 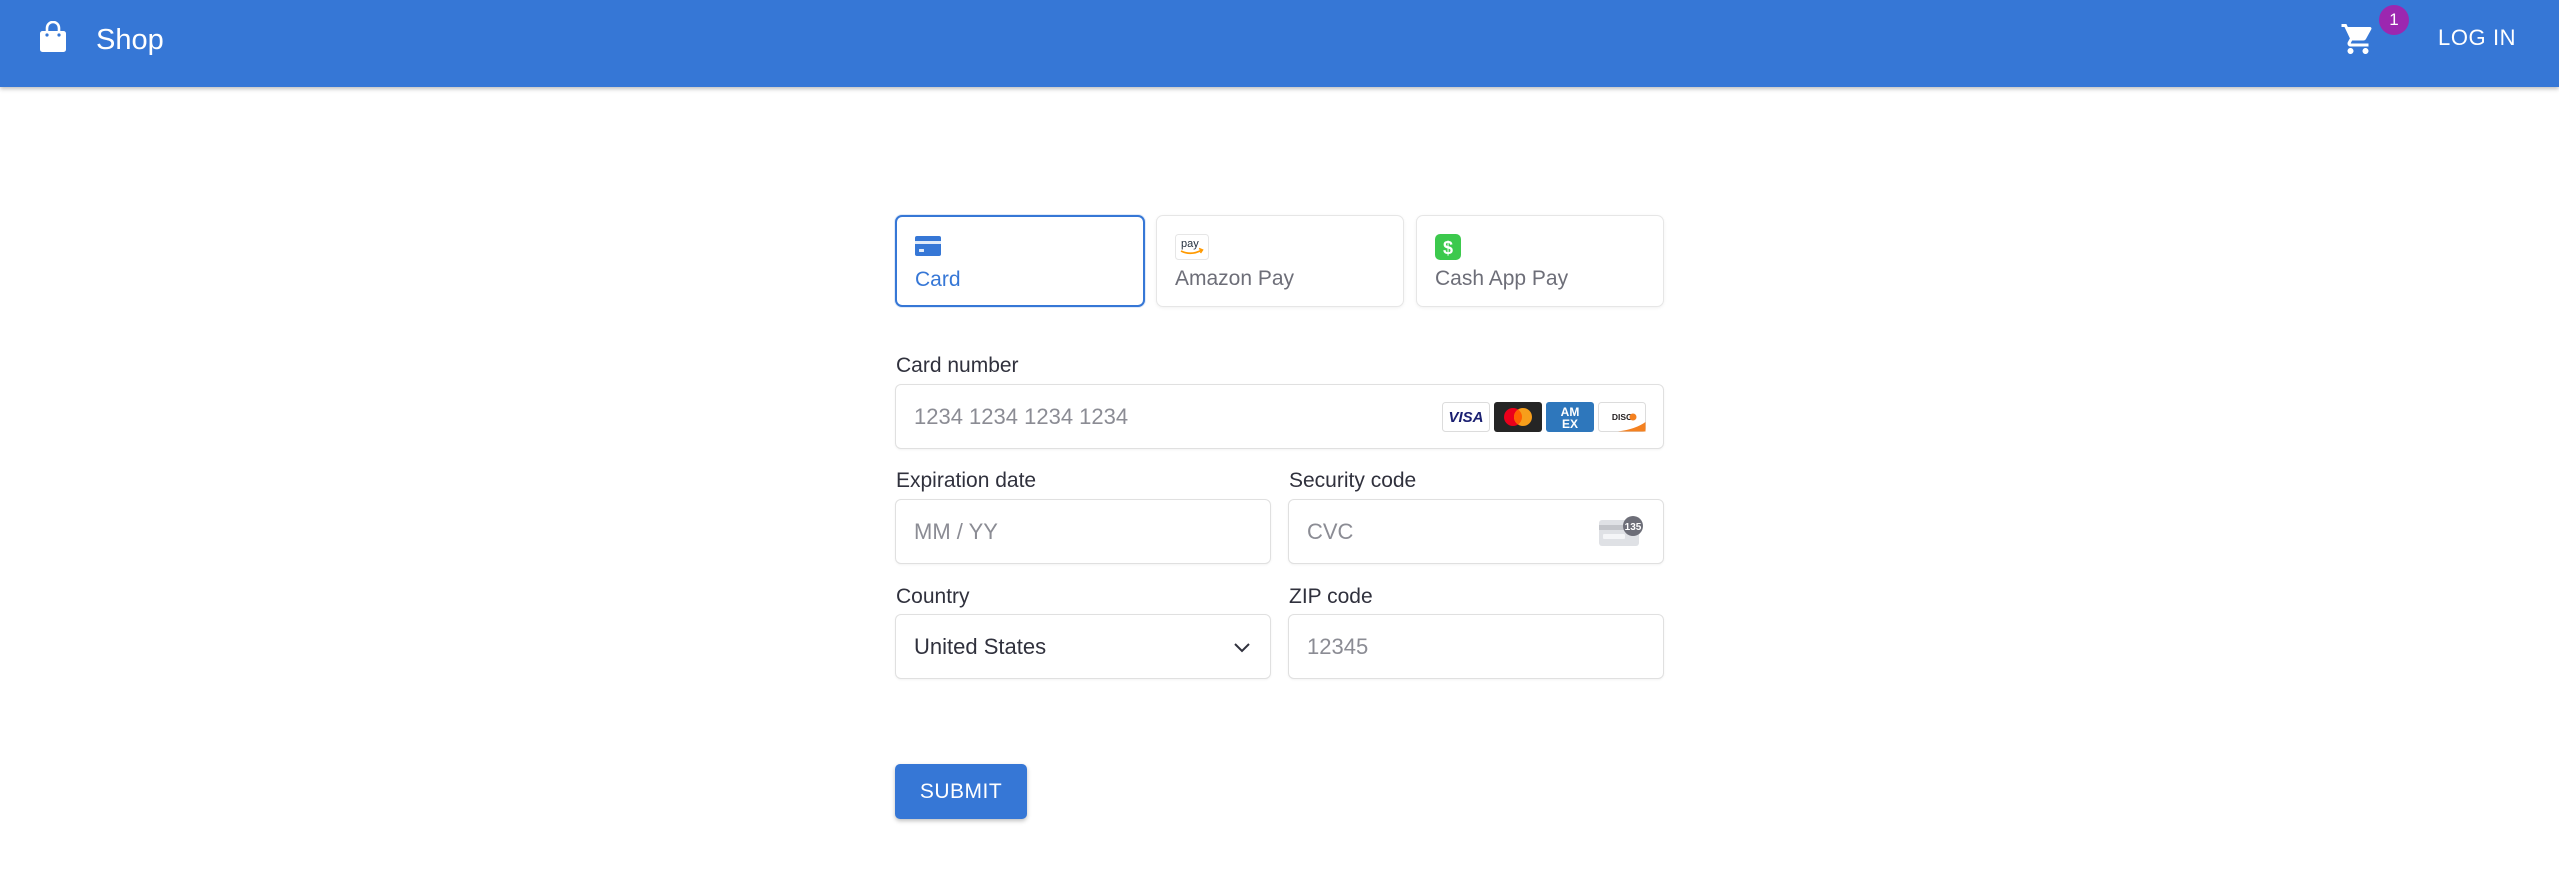 What do you see at coordinates (2358, 39) in the screenshot?
I see `cart-icon` at bounding box center [2358, 39].